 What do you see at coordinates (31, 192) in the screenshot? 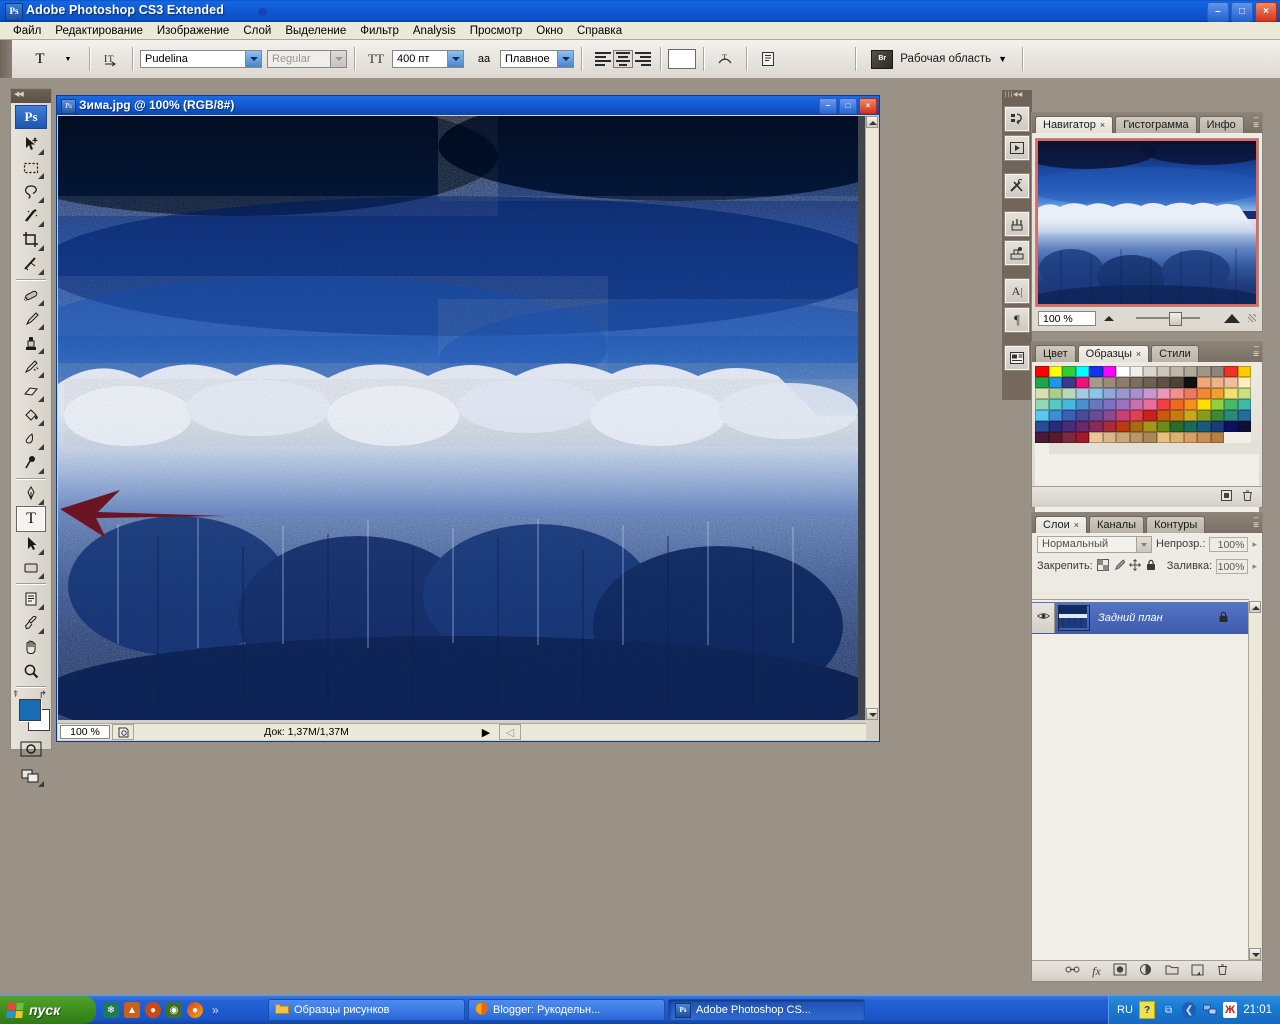
I see `tool-lasso` at bounding box center [31, 192].